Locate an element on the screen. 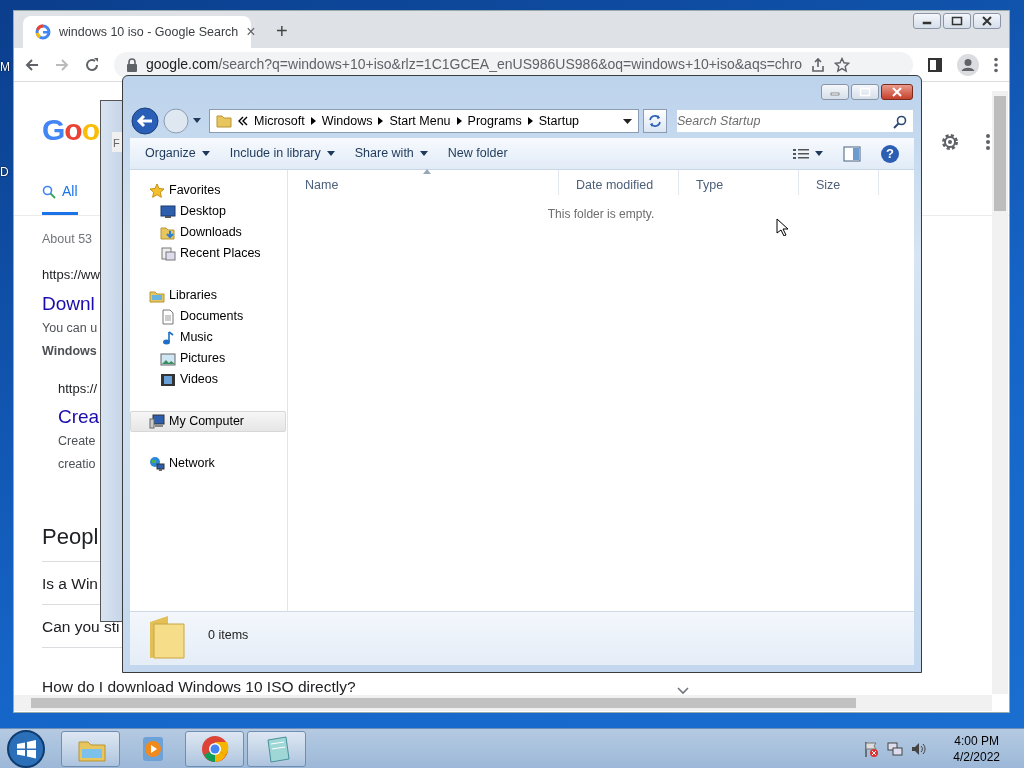  result-url: https:// is located at coordinates (78, 388).